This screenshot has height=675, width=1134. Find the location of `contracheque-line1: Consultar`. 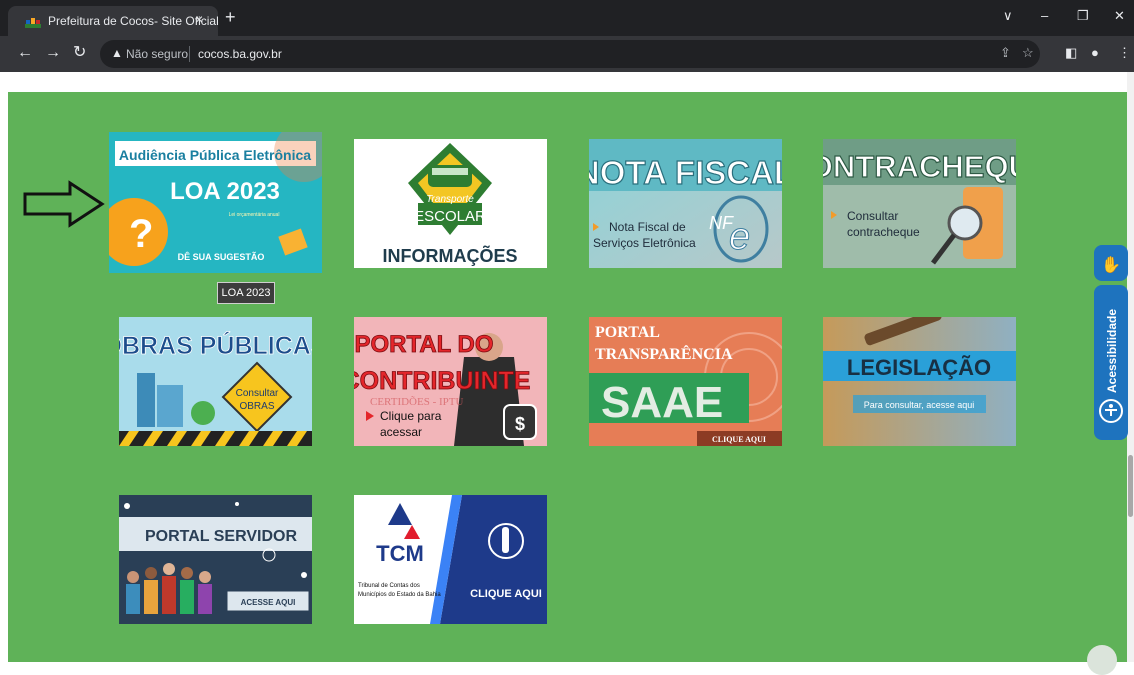

contracheque-line1: Consultar is located at coordinates (872, 216).